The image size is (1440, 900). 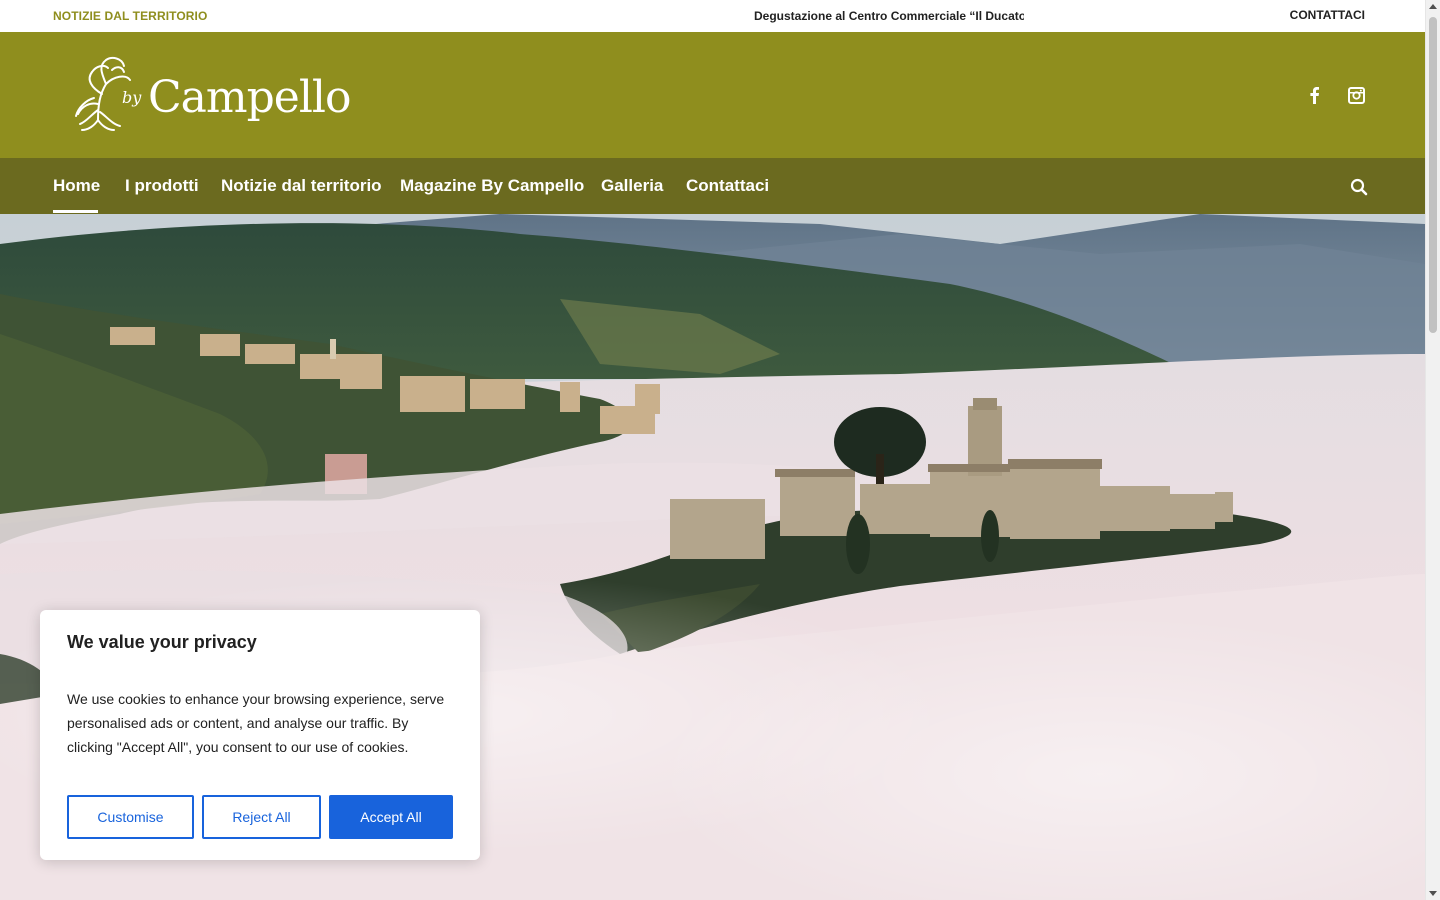 What do you see at coordinates (712, 95) in the screenshot?
I see `site-header: by Campello` at bounding box center [712, 95].